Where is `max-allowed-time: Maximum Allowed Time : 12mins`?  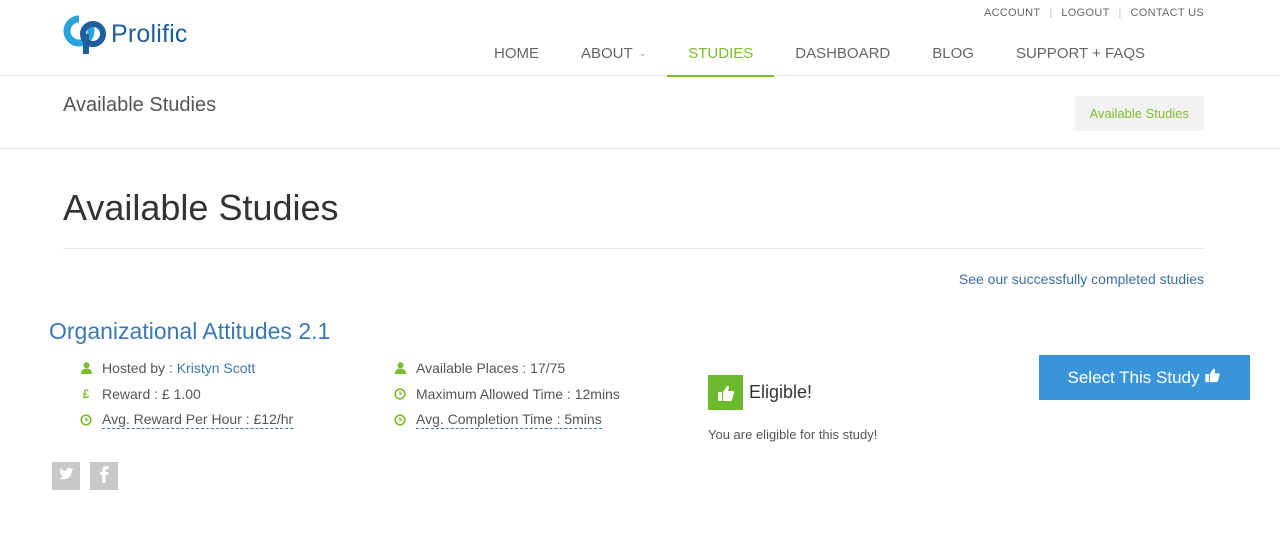
max-allowed-time: Maximum Allowed Time : 12mins is located at coordinates (518, 394).